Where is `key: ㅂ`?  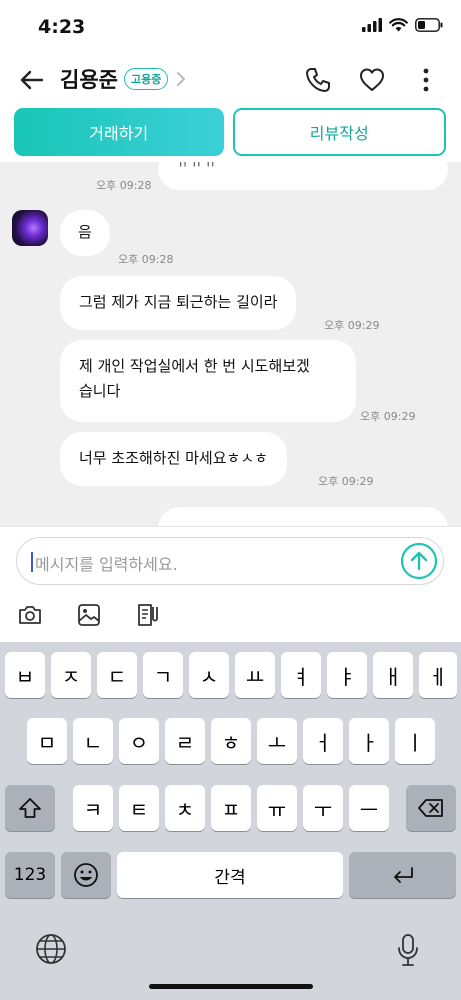 key: ㅂ is located at coordinates (25, 675).